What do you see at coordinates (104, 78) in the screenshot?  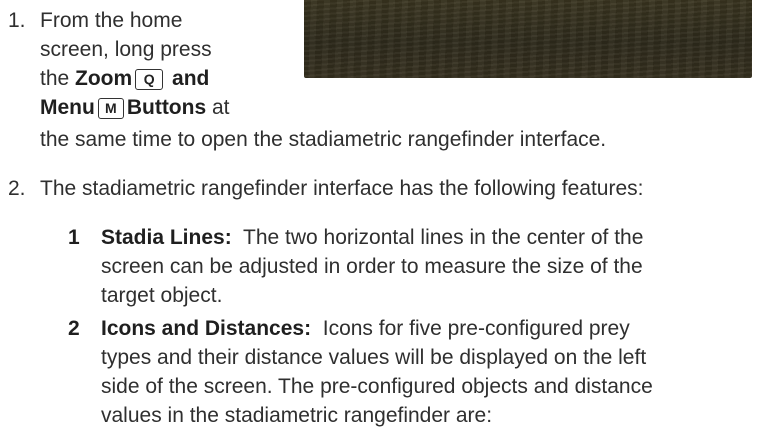 I see `zoom-label: Zoom` at bounding box center [104, 78].